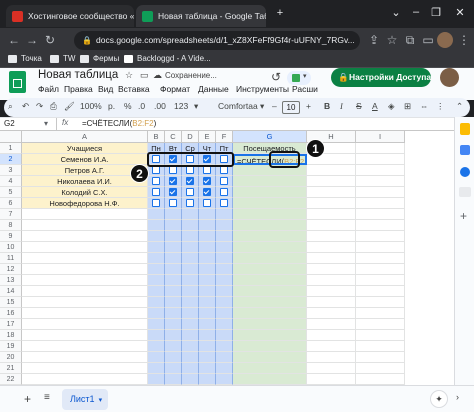  What do you see at coordinates (156, 247) in the screenshot?
I see `cell-B10` at bounding box center [156, 247].